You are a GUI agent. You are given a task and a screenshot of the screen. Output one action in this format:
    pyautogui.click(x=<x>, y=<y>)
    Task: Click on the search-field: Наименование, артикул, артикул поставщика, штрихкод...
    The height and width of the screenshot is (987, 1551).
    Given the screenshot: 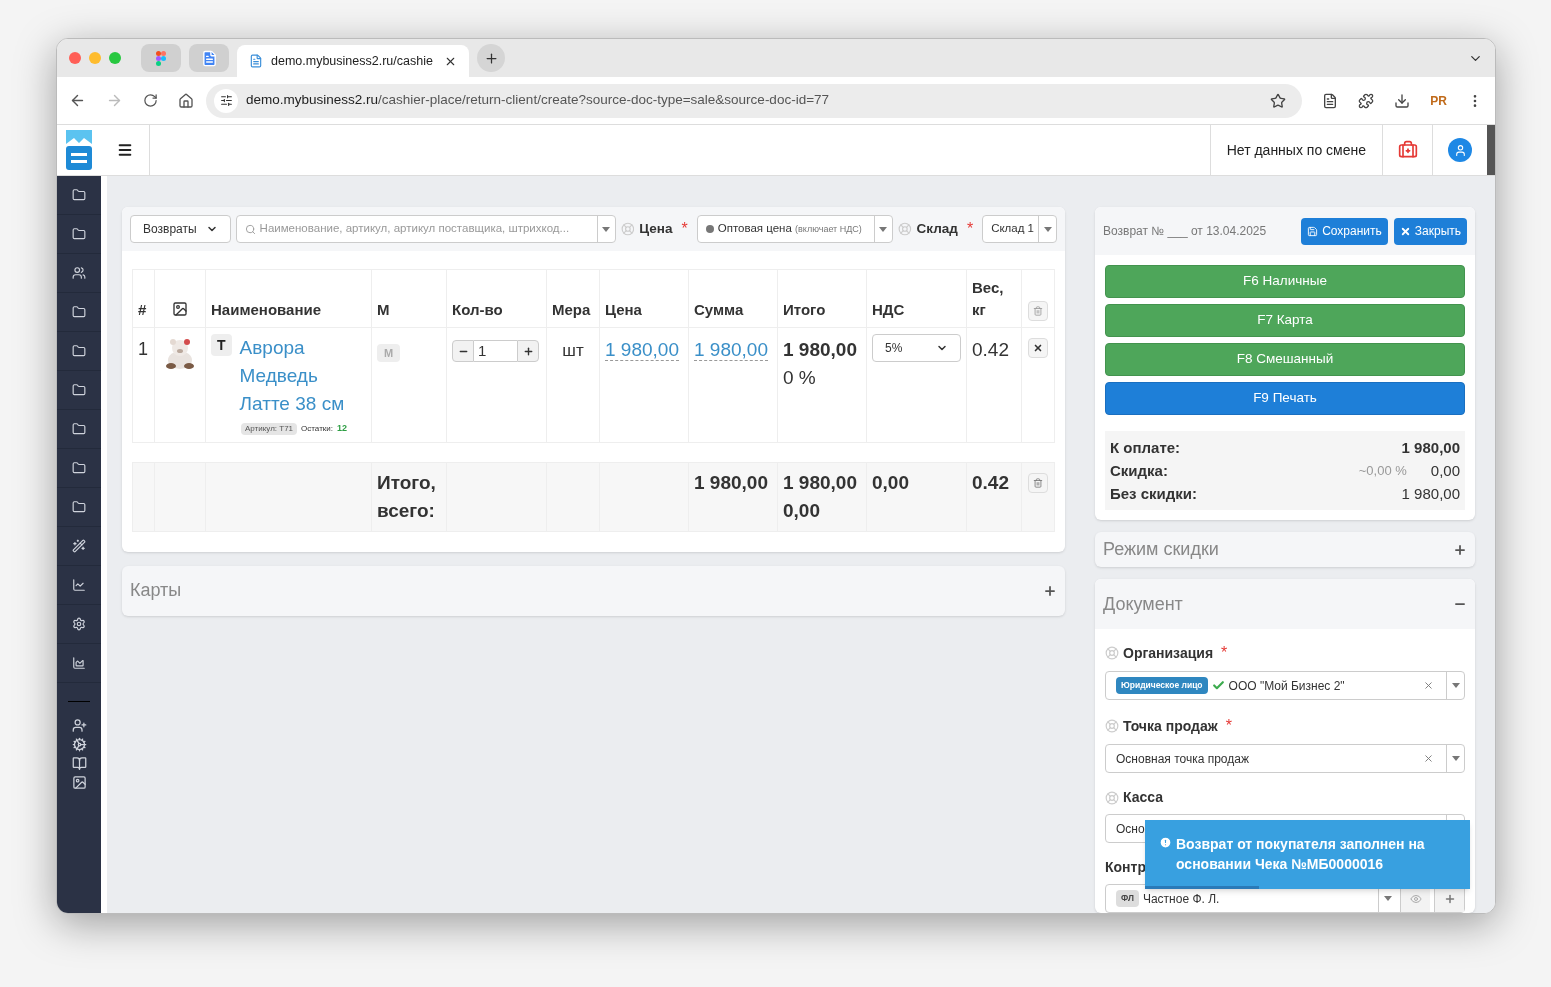 What is the action you would take?
    pyautogui.click(x=425, y=229)
    